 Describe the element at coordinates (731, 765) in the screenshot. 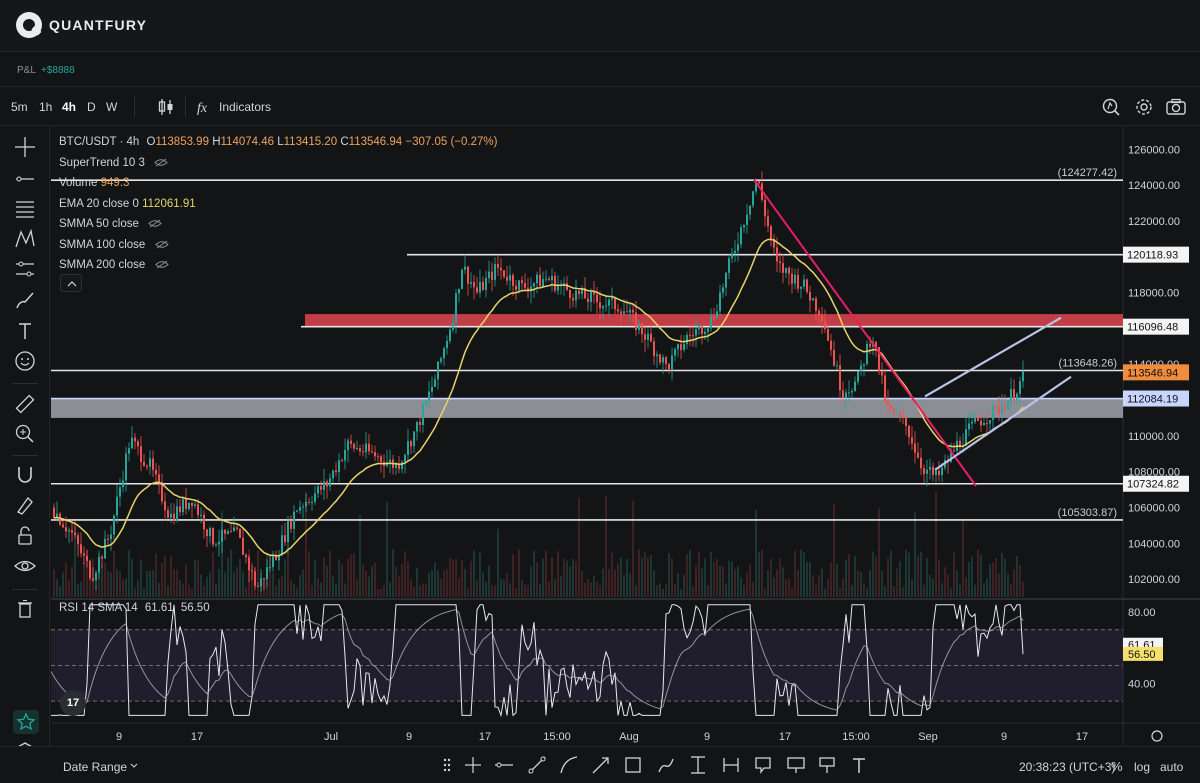

I see `date-range-icon` at that location.